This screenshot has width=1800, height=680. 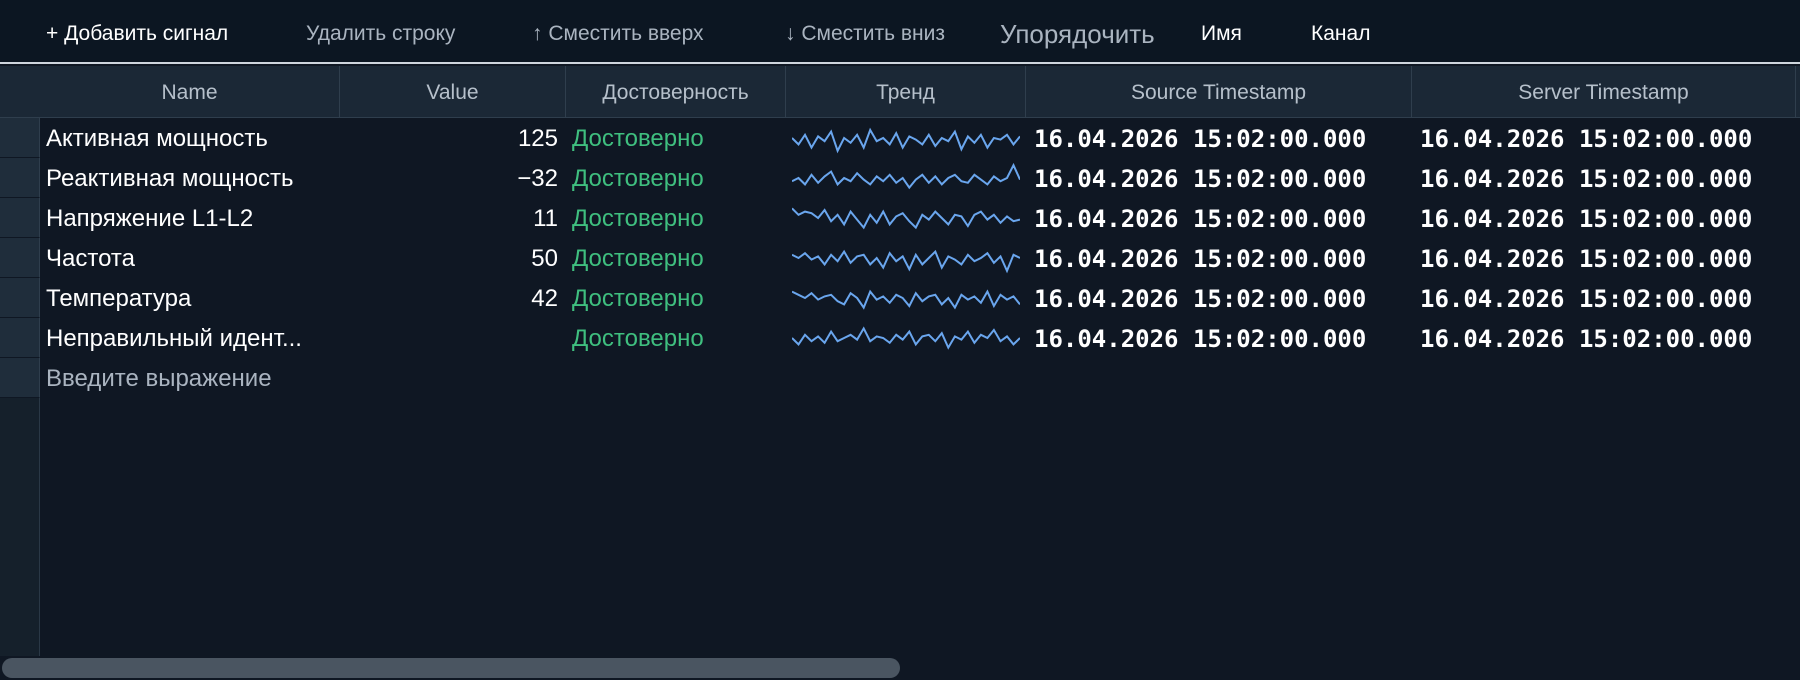 What do you see at coordinates (453, 92) in the screenshot?
I see `column-header-value: Value` at bounding box center [453, 92].